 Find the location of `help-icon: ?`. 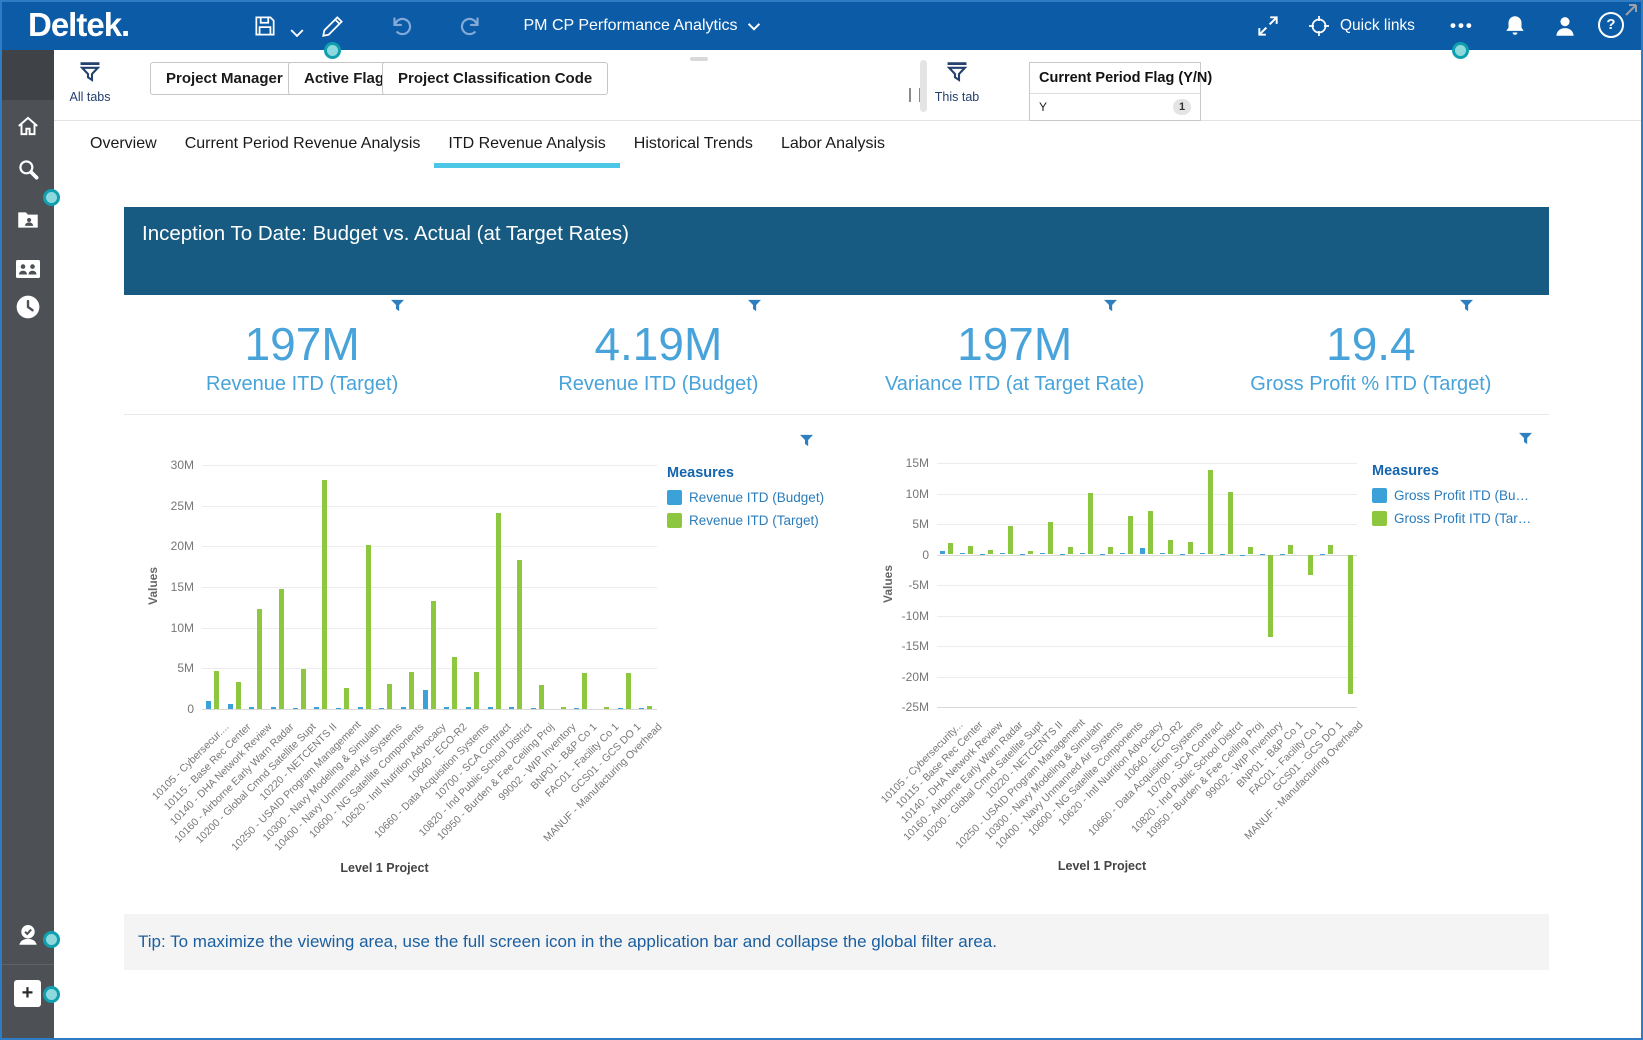

help-icon: ? is located at coordinates (1611, 25).